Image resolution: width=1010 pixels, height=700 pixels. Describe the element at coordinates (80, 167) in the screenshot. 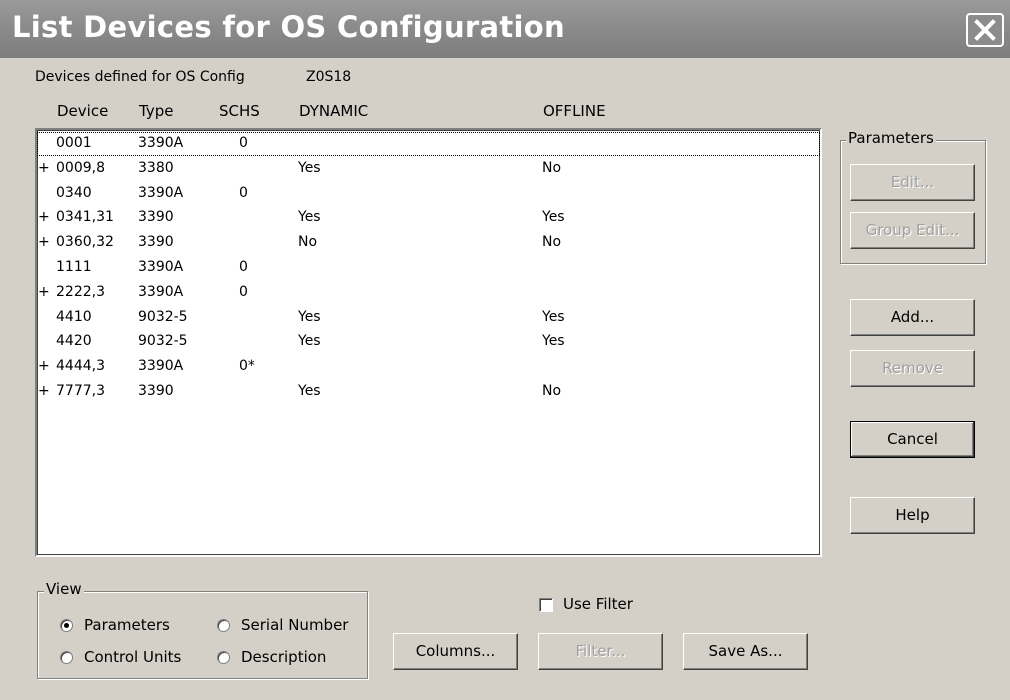

I see `cell-device: 0009,8` at that location.